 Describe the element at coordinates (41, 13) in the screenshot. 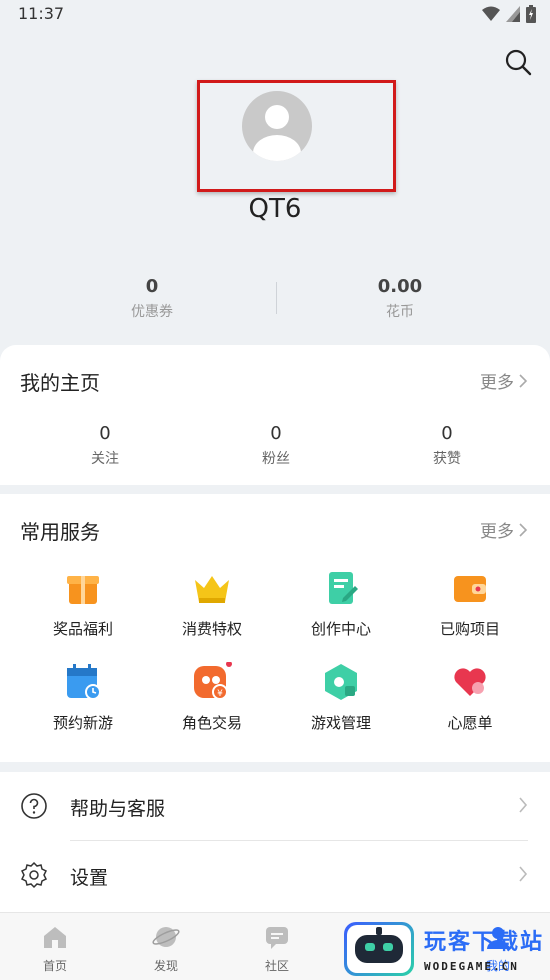

I see `status-time: 11:37` at that location.